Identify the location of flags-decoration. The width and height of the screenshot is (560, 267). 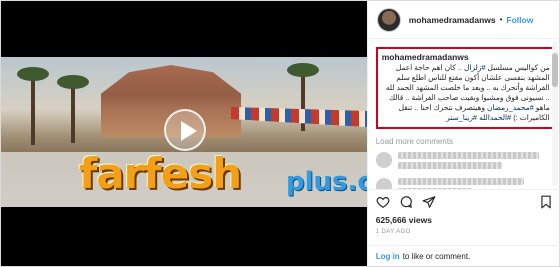
(299, 117).